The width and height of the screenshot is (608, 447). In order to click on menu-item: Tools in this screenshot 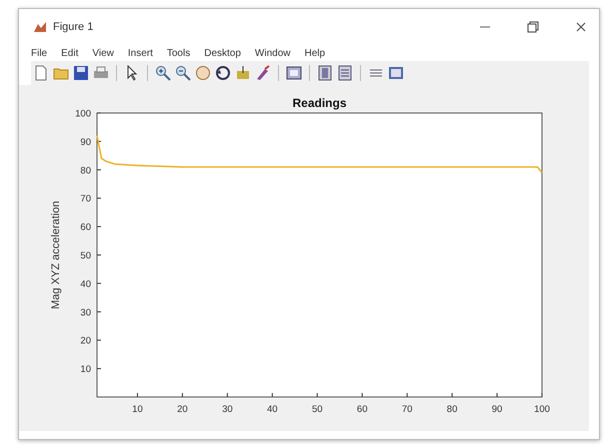, I will do `click(178, 53)`.